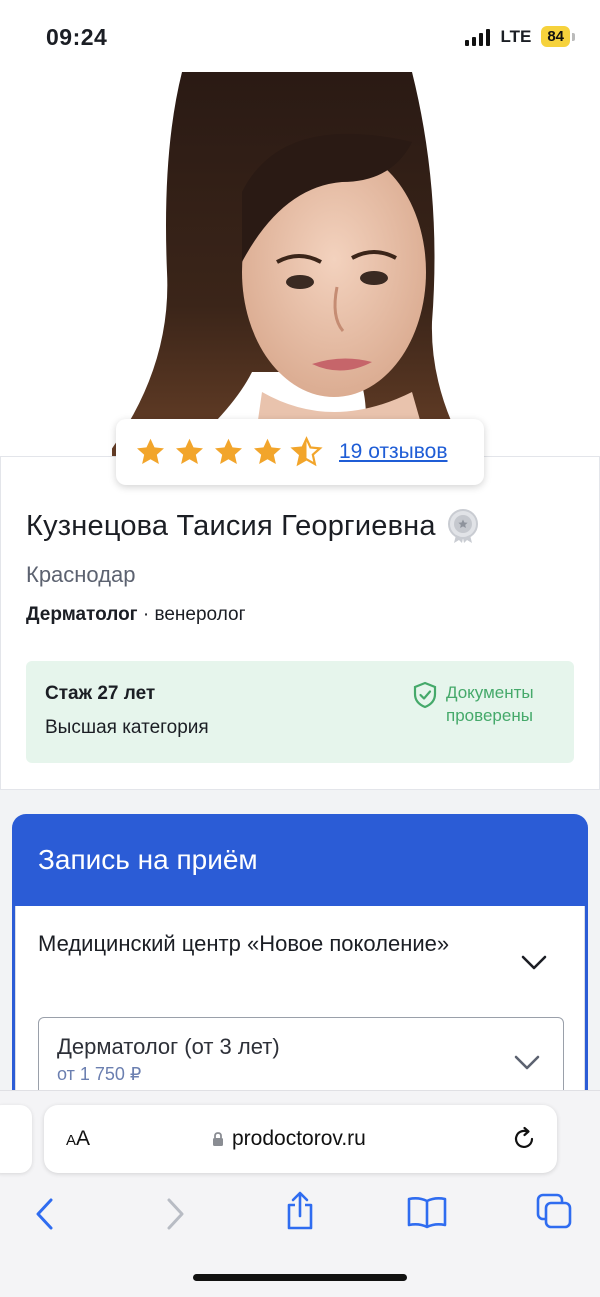  What do you see at coordinates (16, 1139) in the screenshot?
I see `previous-tab-preview` at bounding box center [16, 1139].